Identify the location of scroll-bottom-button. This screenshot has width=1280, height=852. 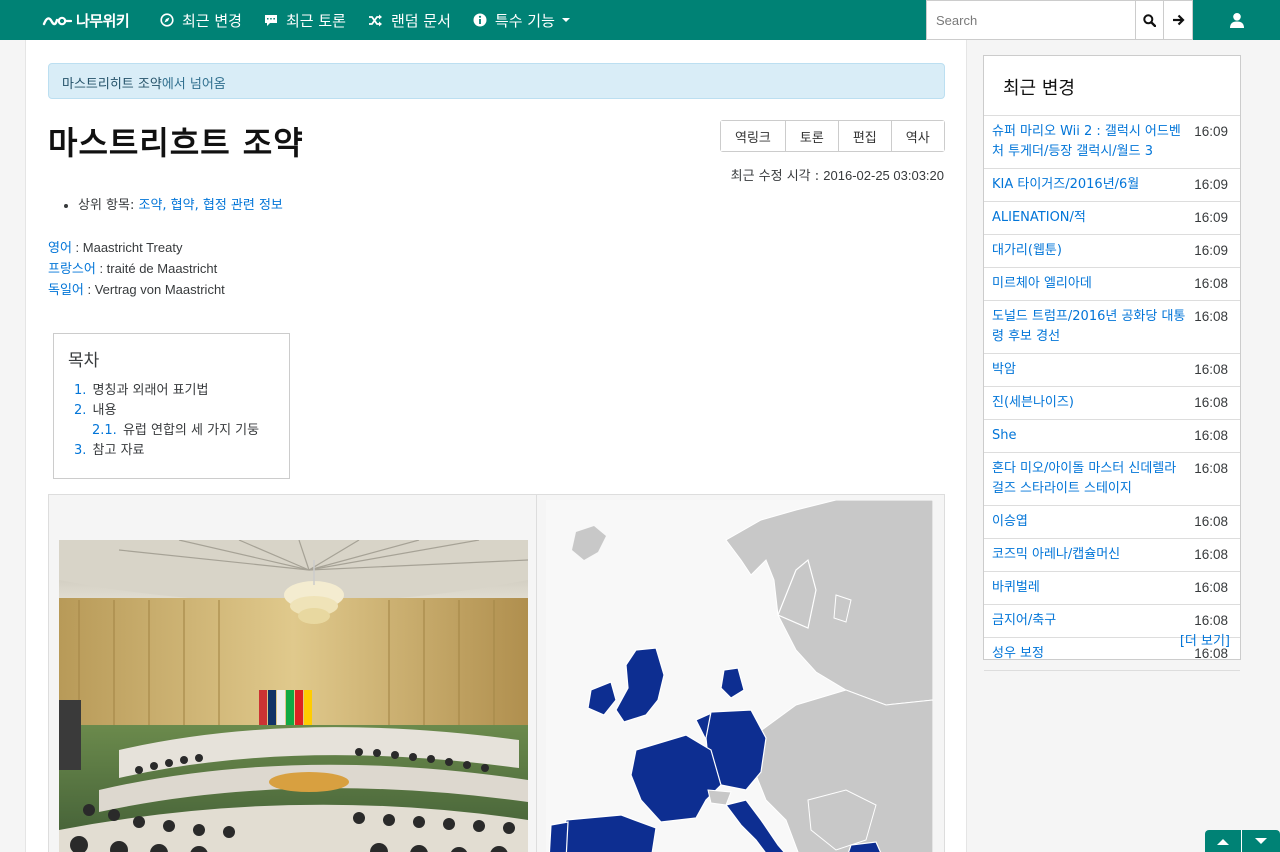
(1260, 841).